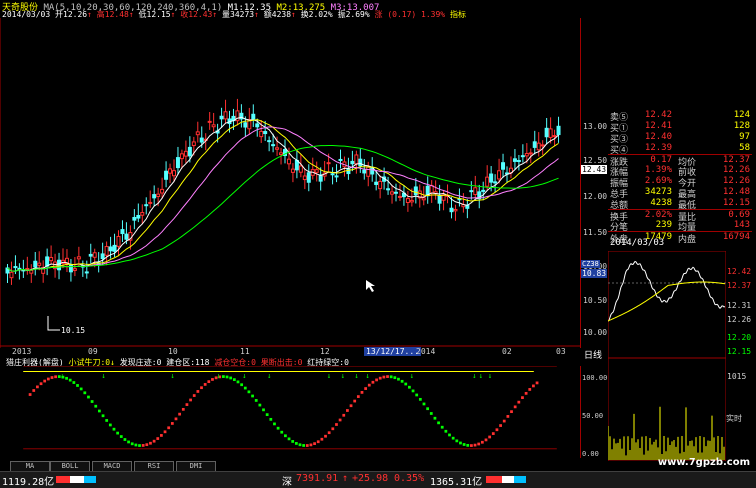  What do you see at coordinates (661, 203) in the screenshot?
I see `quote-value: 4238` at bounding box center [661, 203].